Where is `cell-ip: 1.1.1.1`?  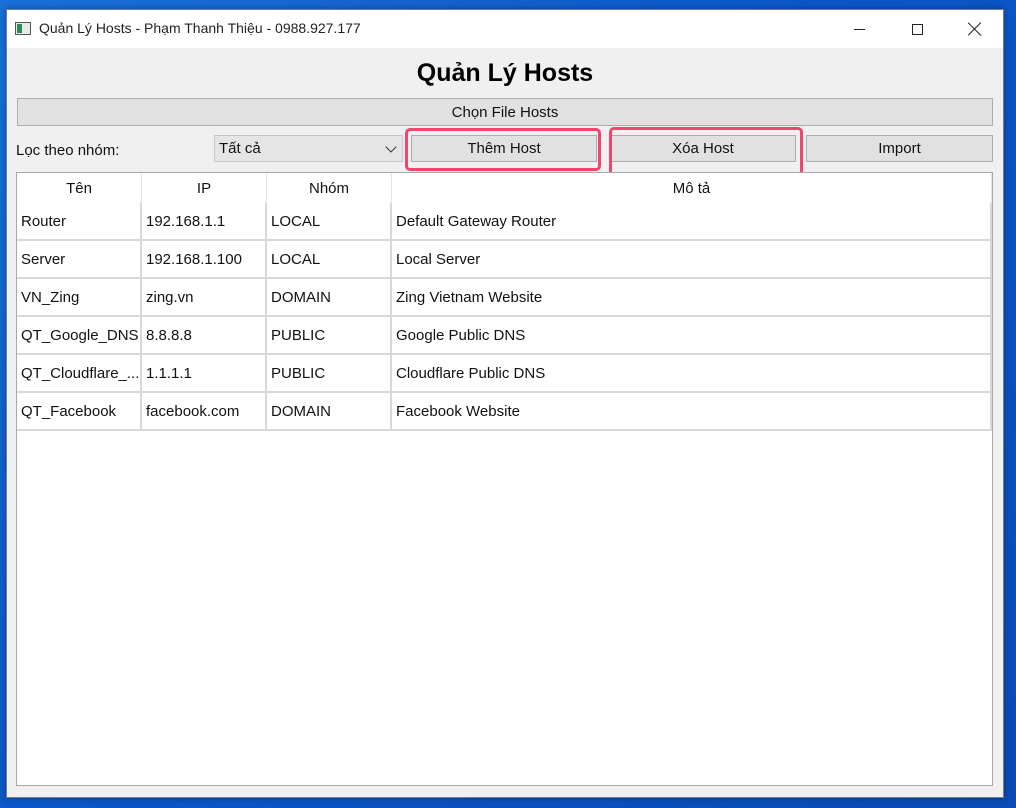
cell-ip: 1.1.1.1 is located at coordinates (204, 374).